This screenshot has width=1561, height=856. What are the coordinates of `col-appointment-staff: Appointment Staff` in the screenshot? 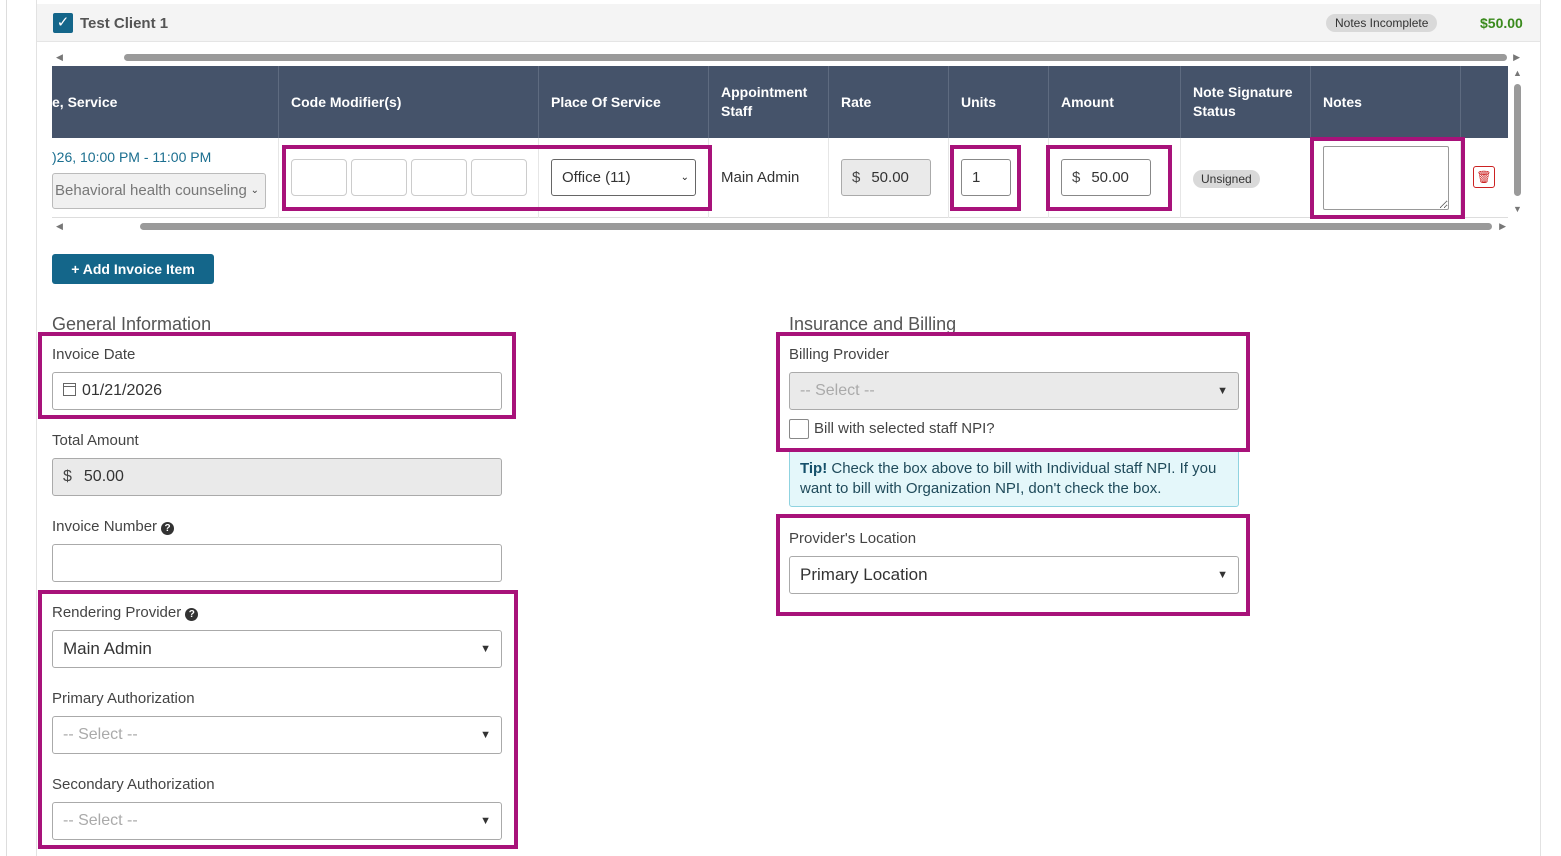 It's located at (769, 102).